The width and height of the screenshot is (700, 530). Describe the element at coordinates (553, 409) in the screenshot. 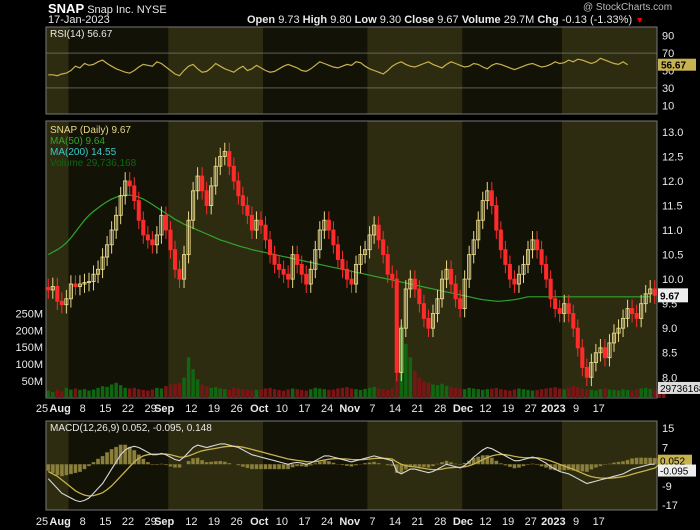

I see `x-axis-label: 2023` at that location.